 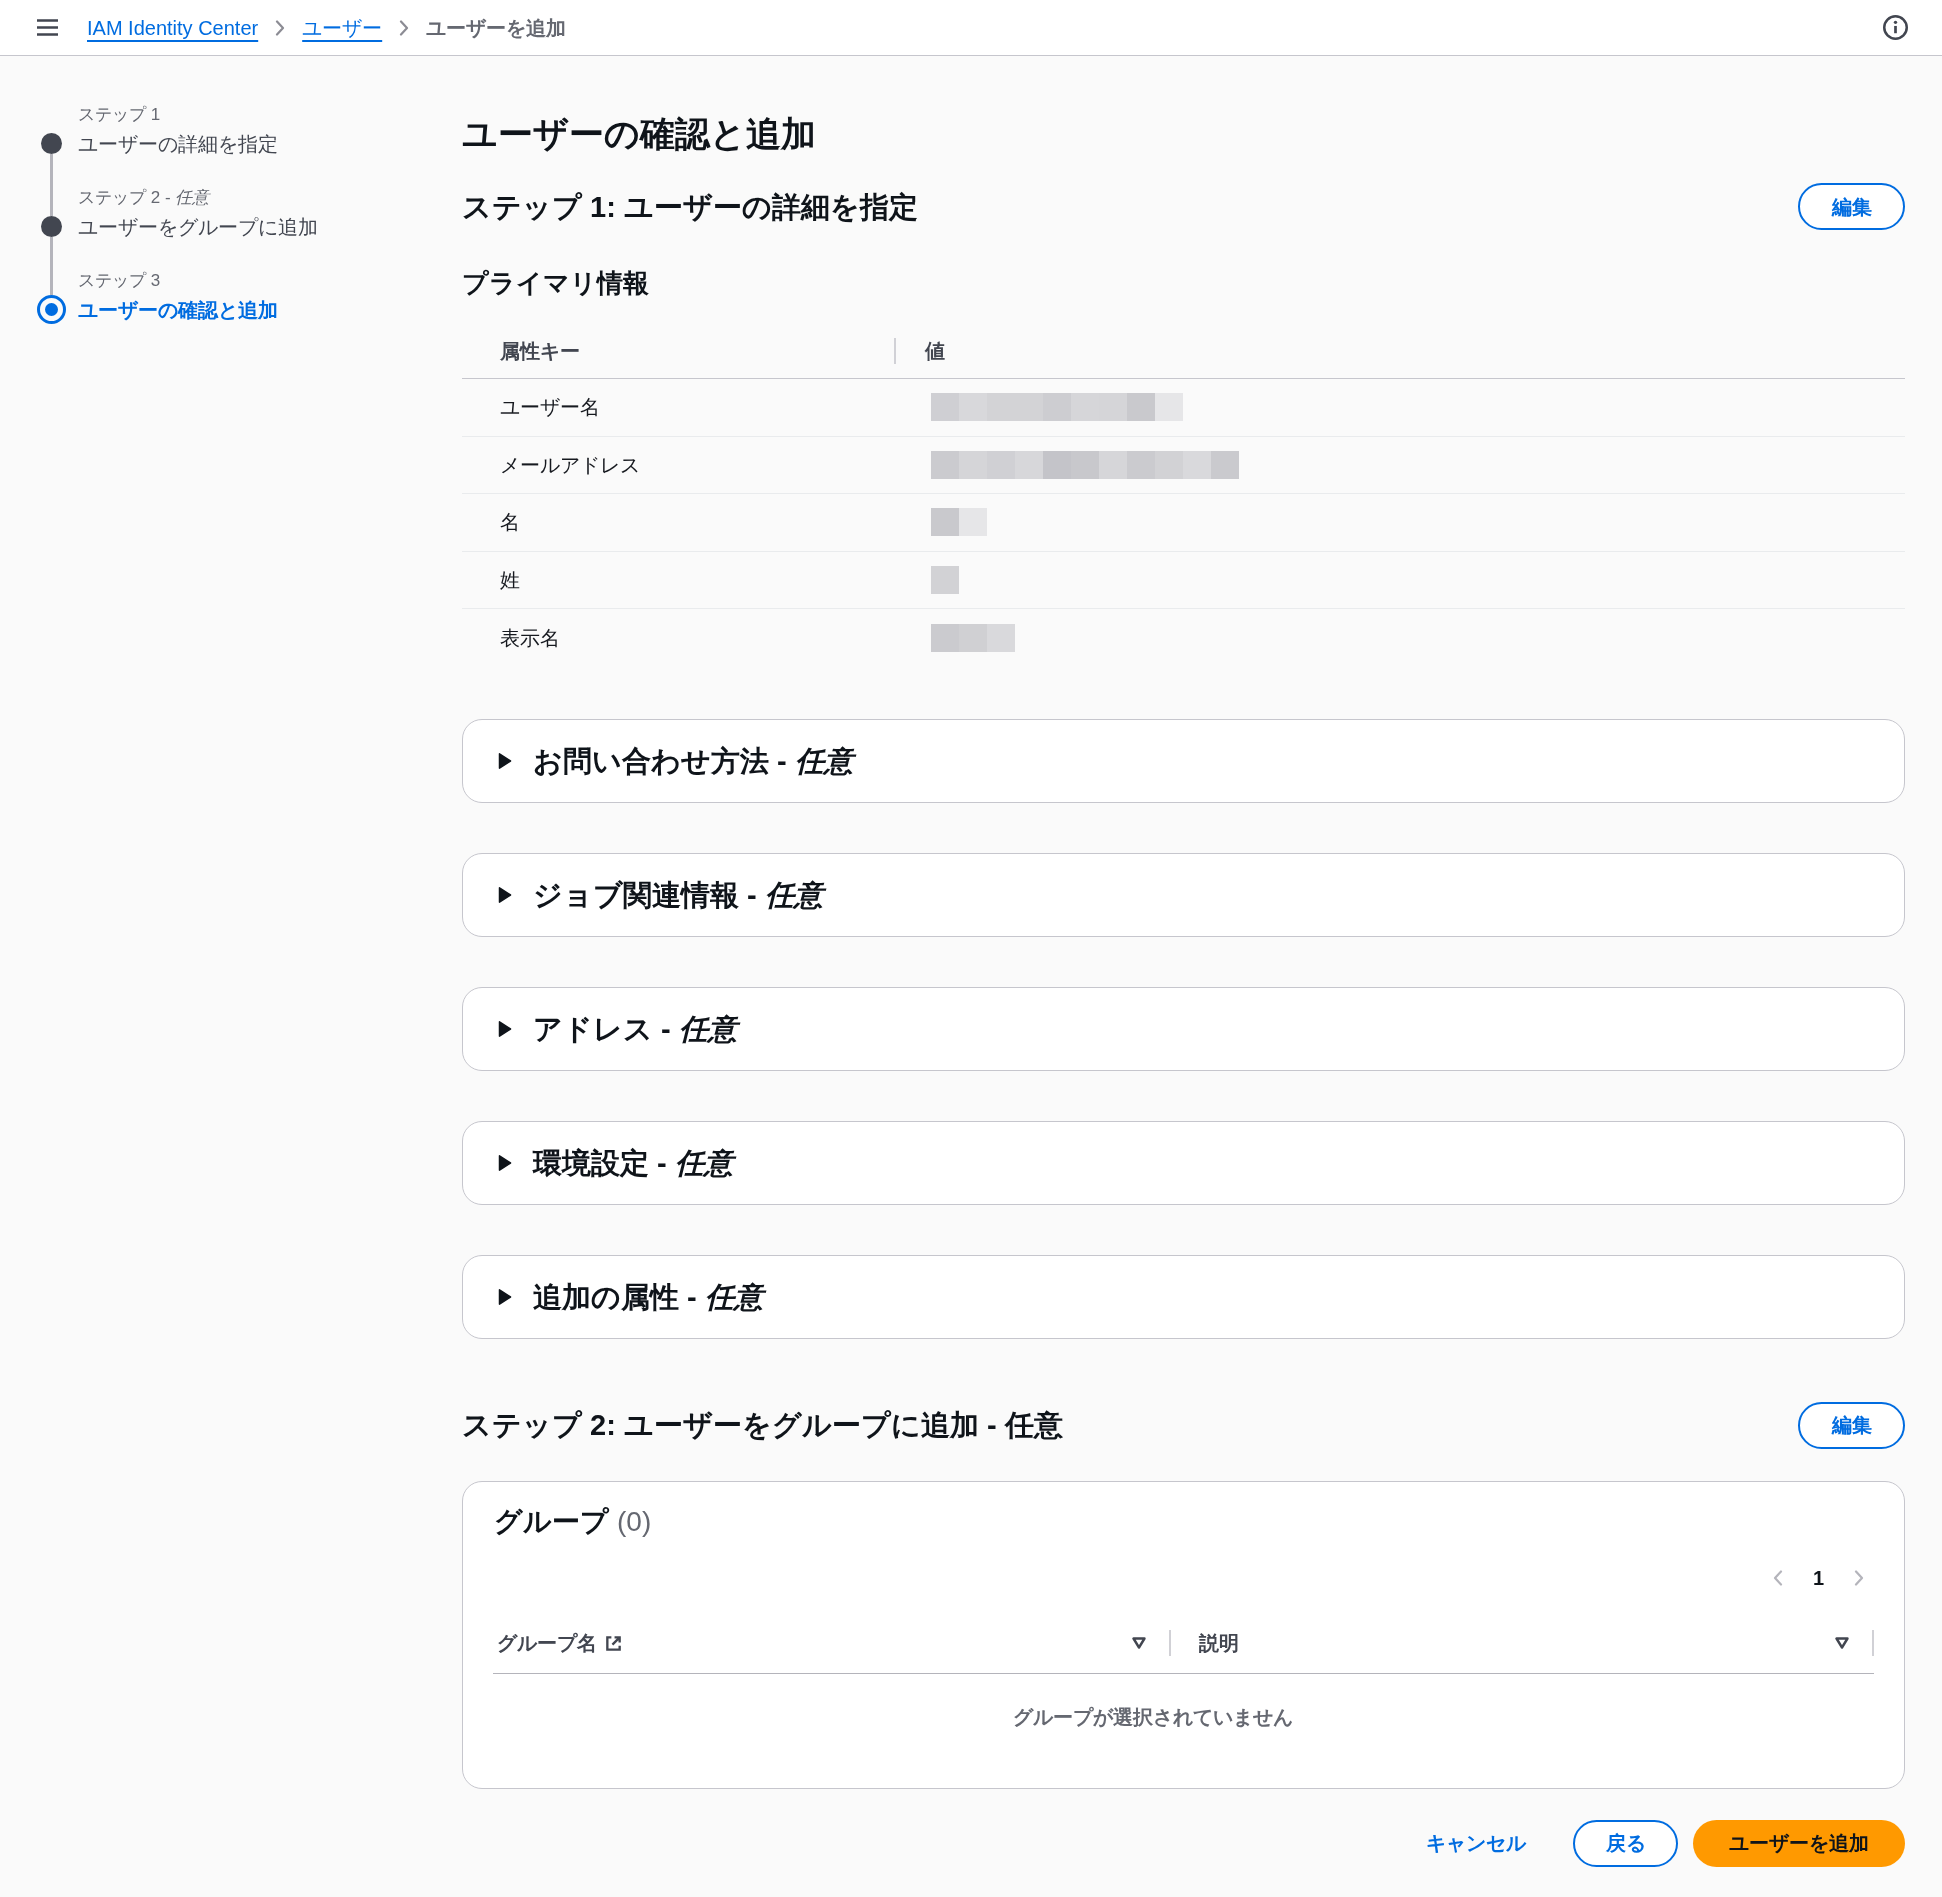 What do you see at coordinates (342, 27) in the screenshot?
I see `breadcrumb-link: ユーザー` at bounding box center [342, 27].